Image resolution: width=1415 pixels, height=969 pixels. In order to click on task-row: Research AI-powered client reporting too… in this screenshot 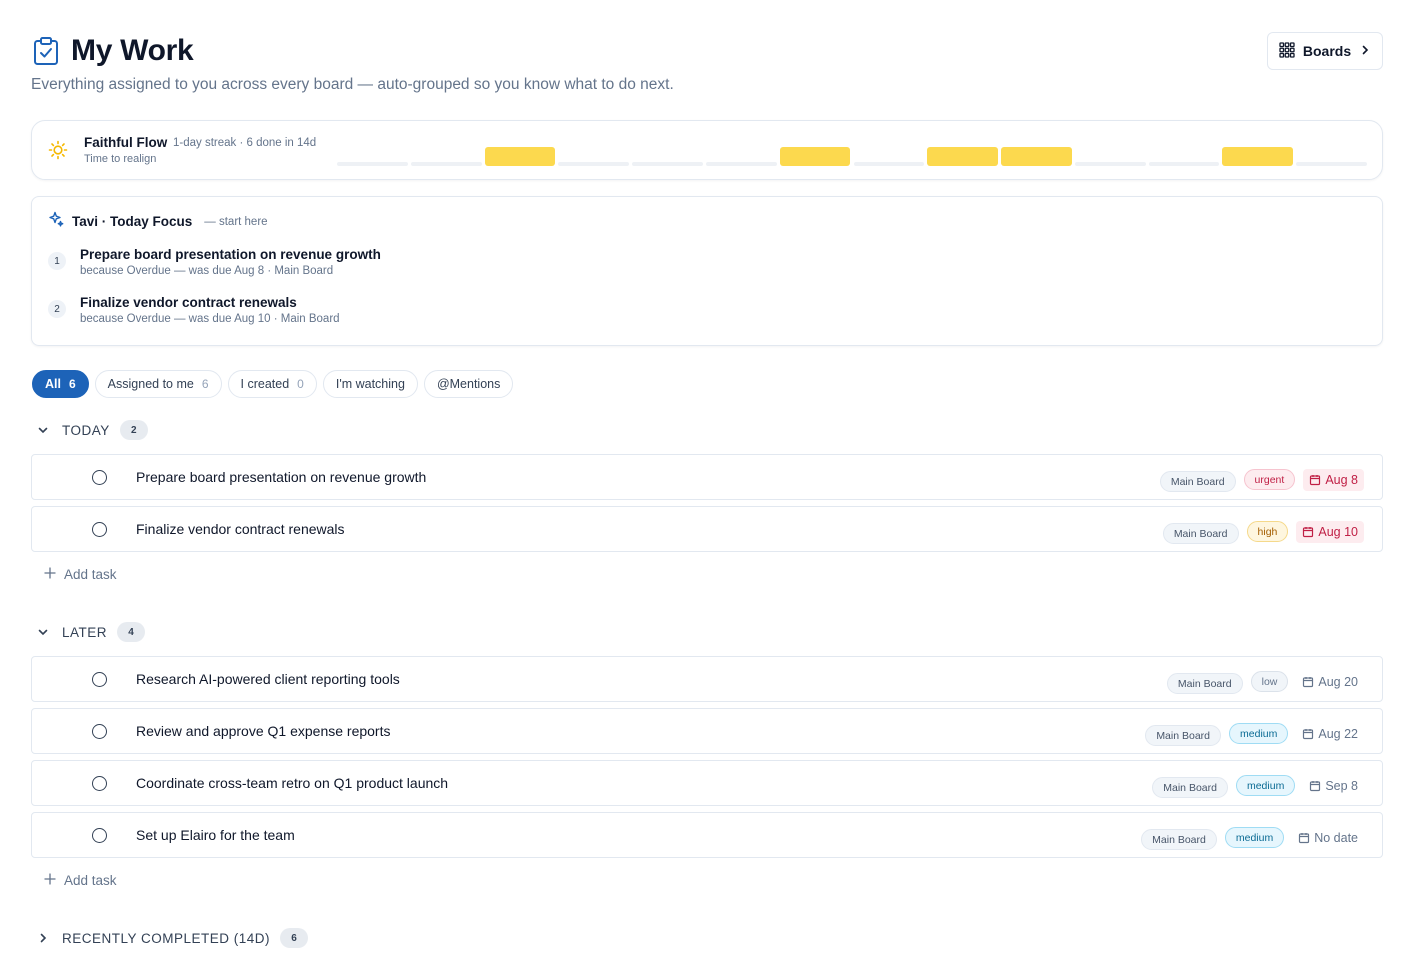, I will do `click(707, 679)`.